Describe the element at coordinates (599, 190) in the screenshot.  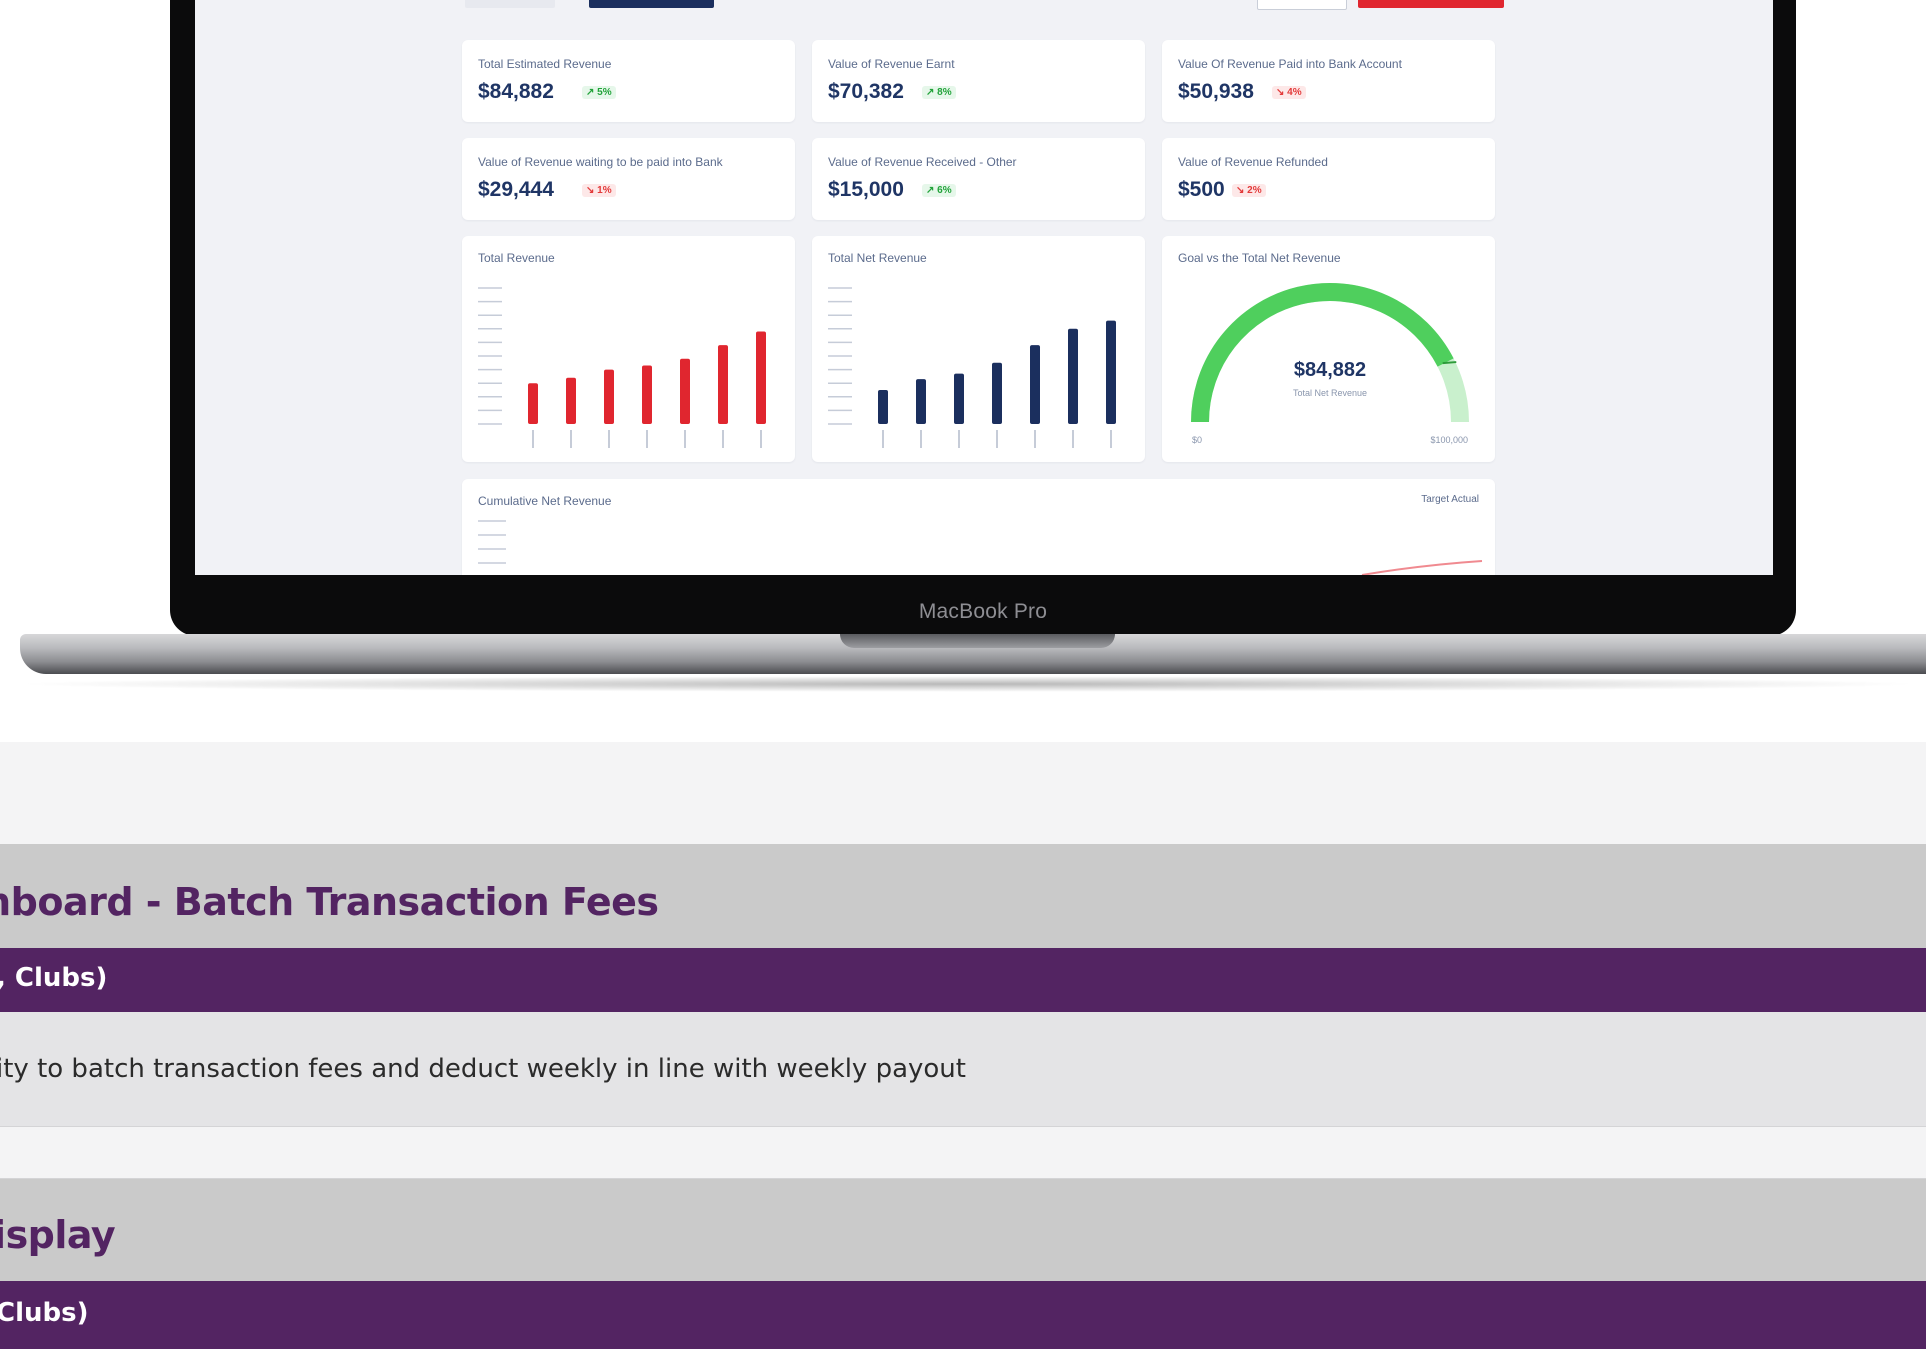
I see `trend-badge: ↘ 1%` at that location.